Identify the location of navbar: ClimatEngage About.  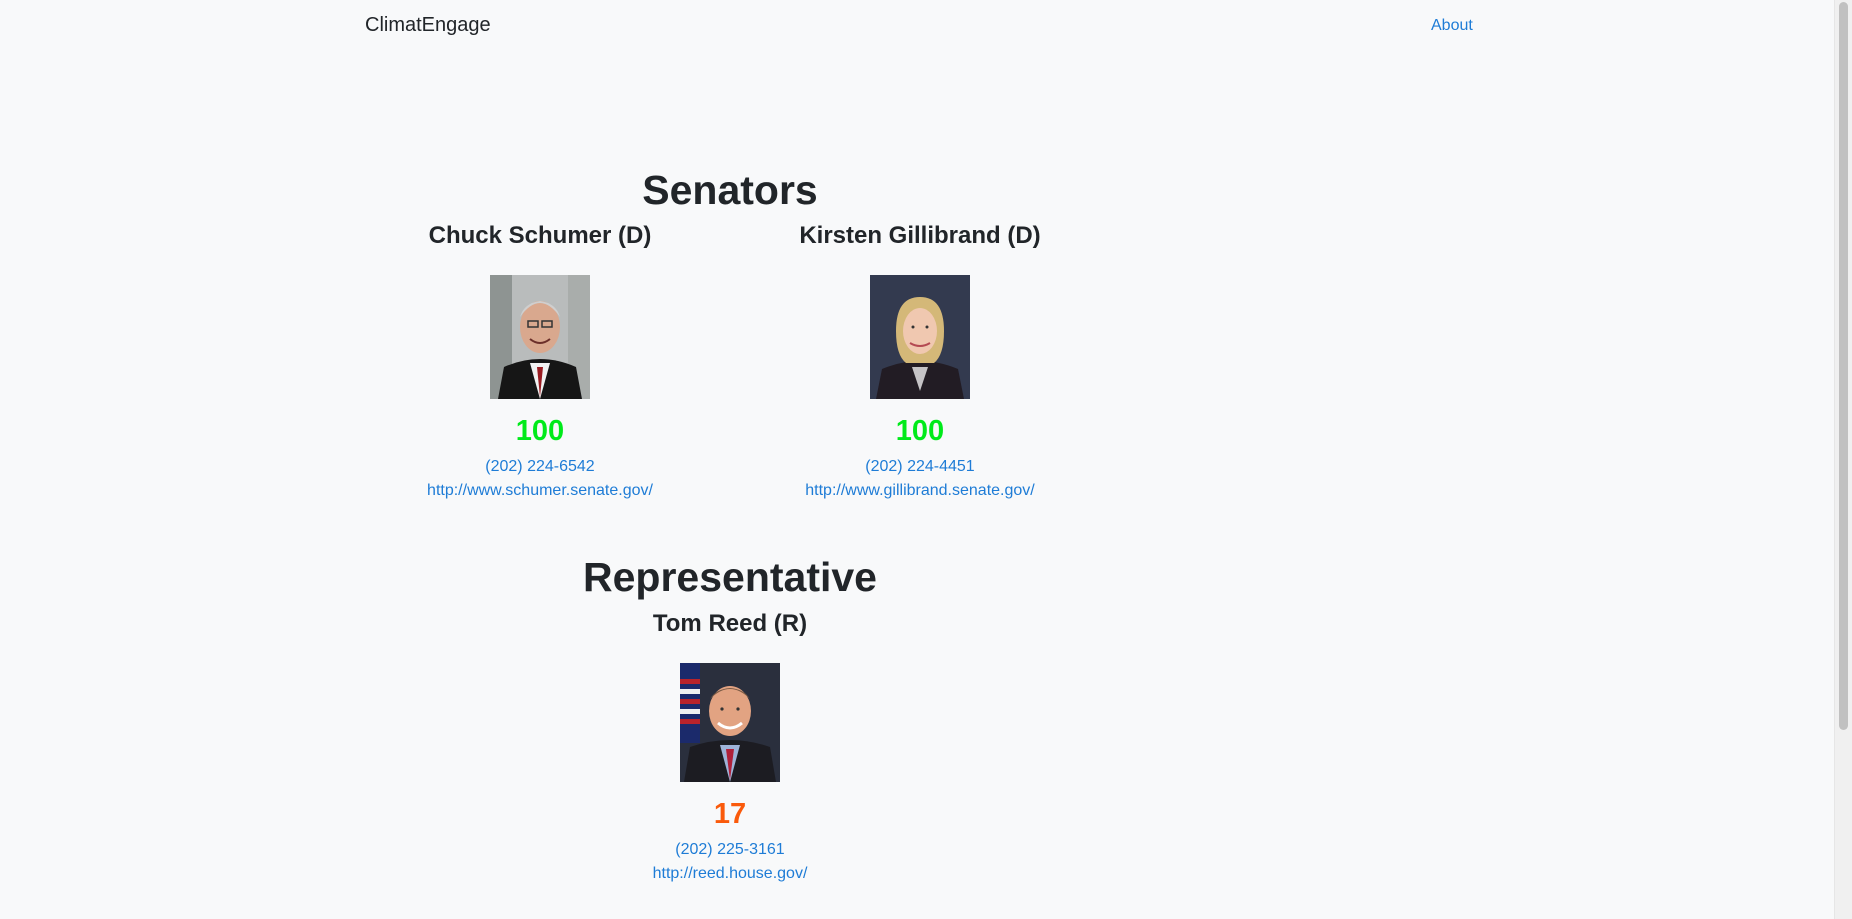
(917, 27).